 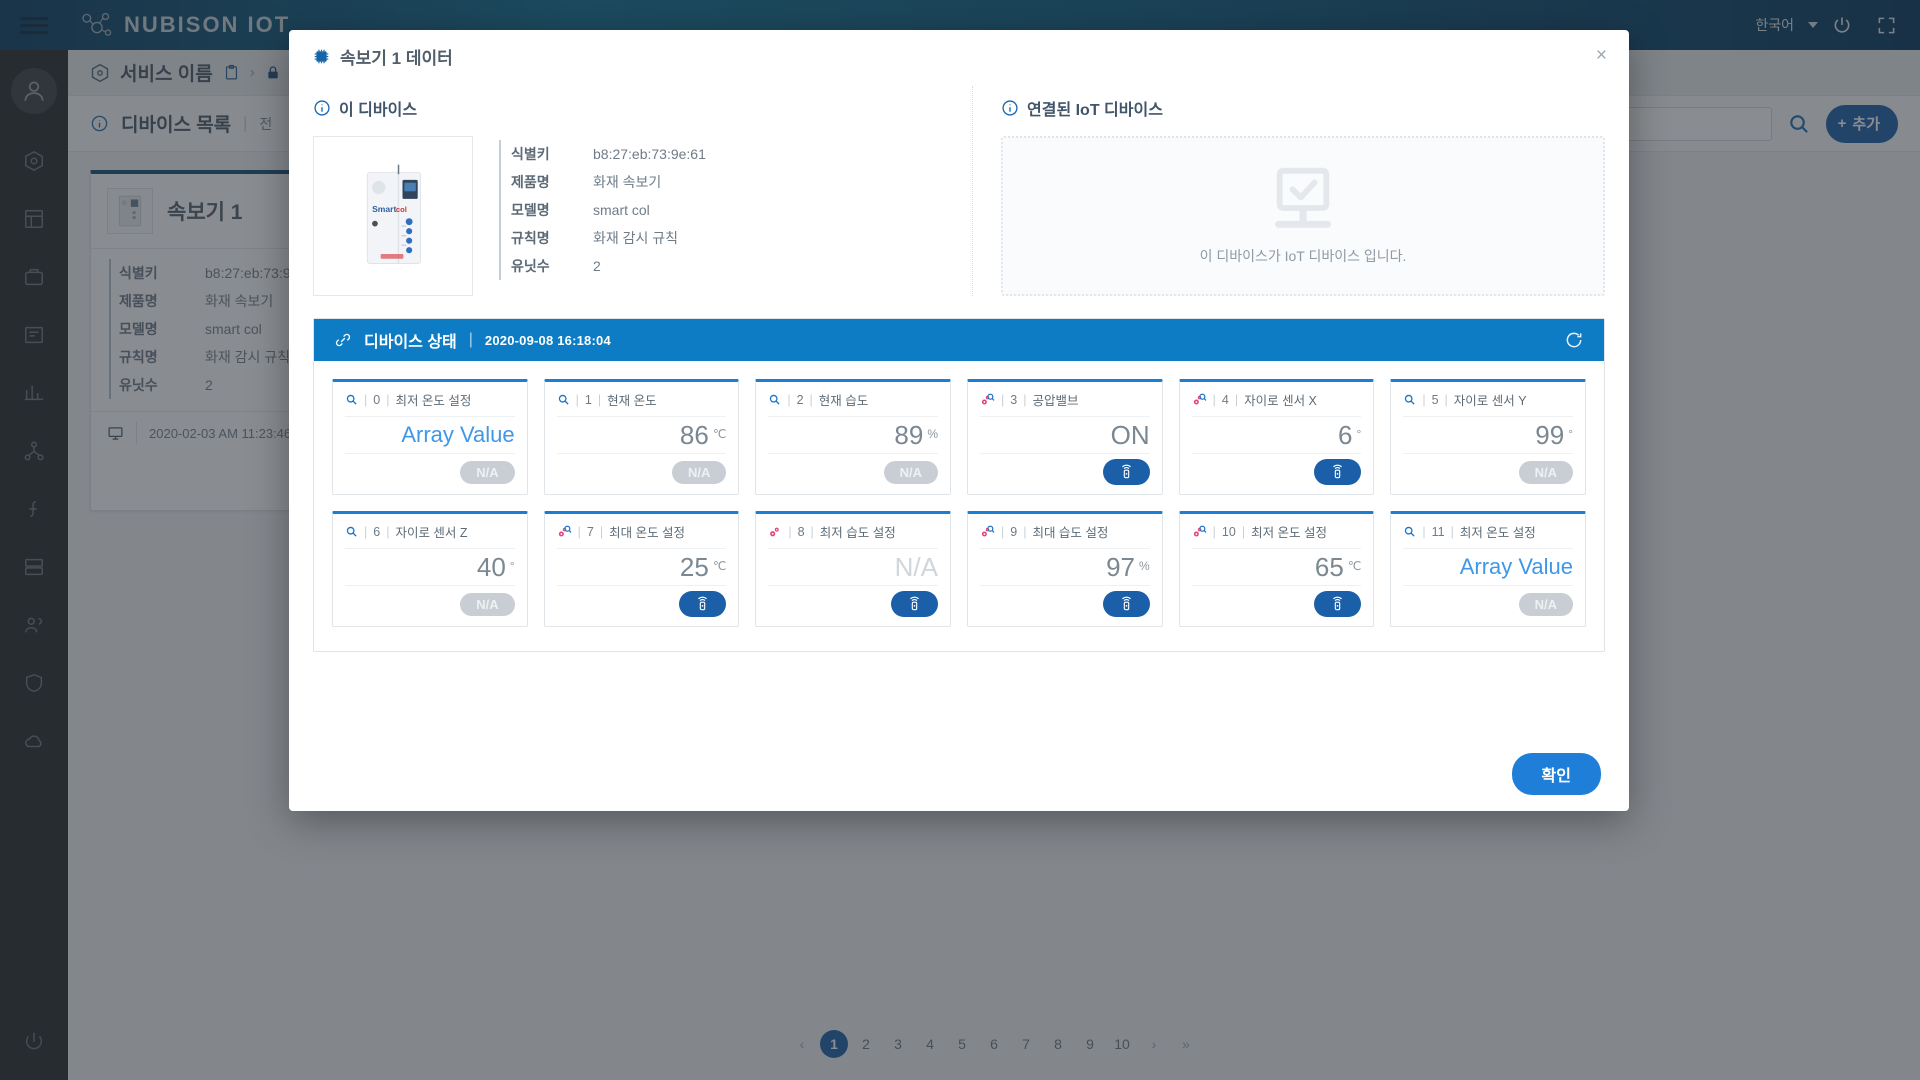 What do you see at coordinates (694, 566) in the screenshot?
I see `sensor-value: 25` at bounding box center [694, 566].